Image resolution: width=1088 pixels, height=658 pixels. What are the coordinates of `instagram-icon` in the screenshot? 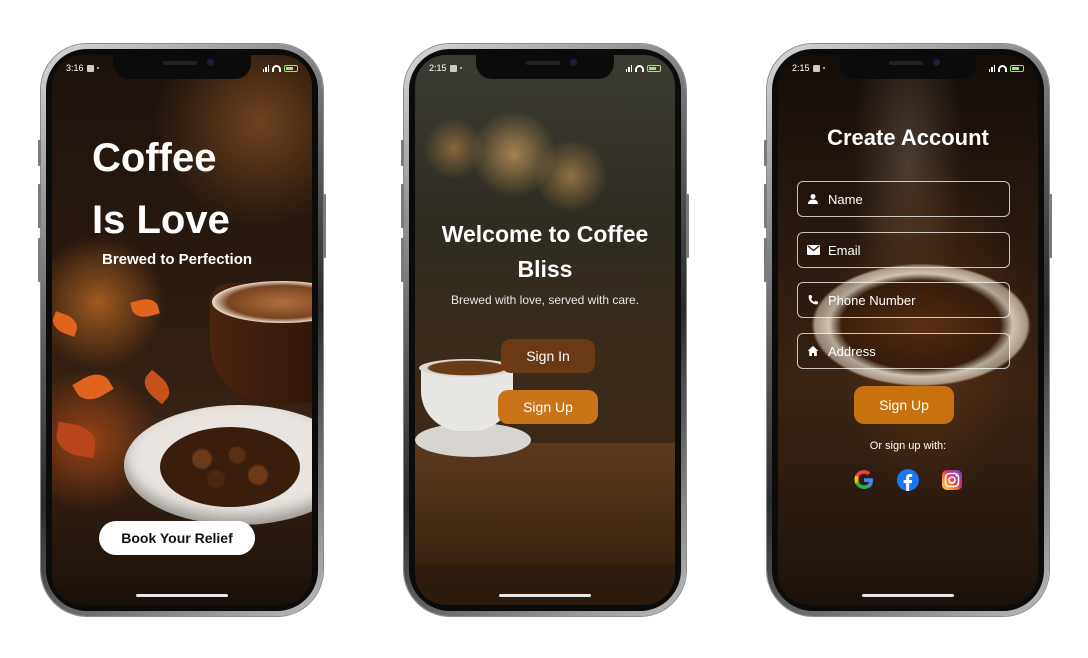 It's located at (952, 480).